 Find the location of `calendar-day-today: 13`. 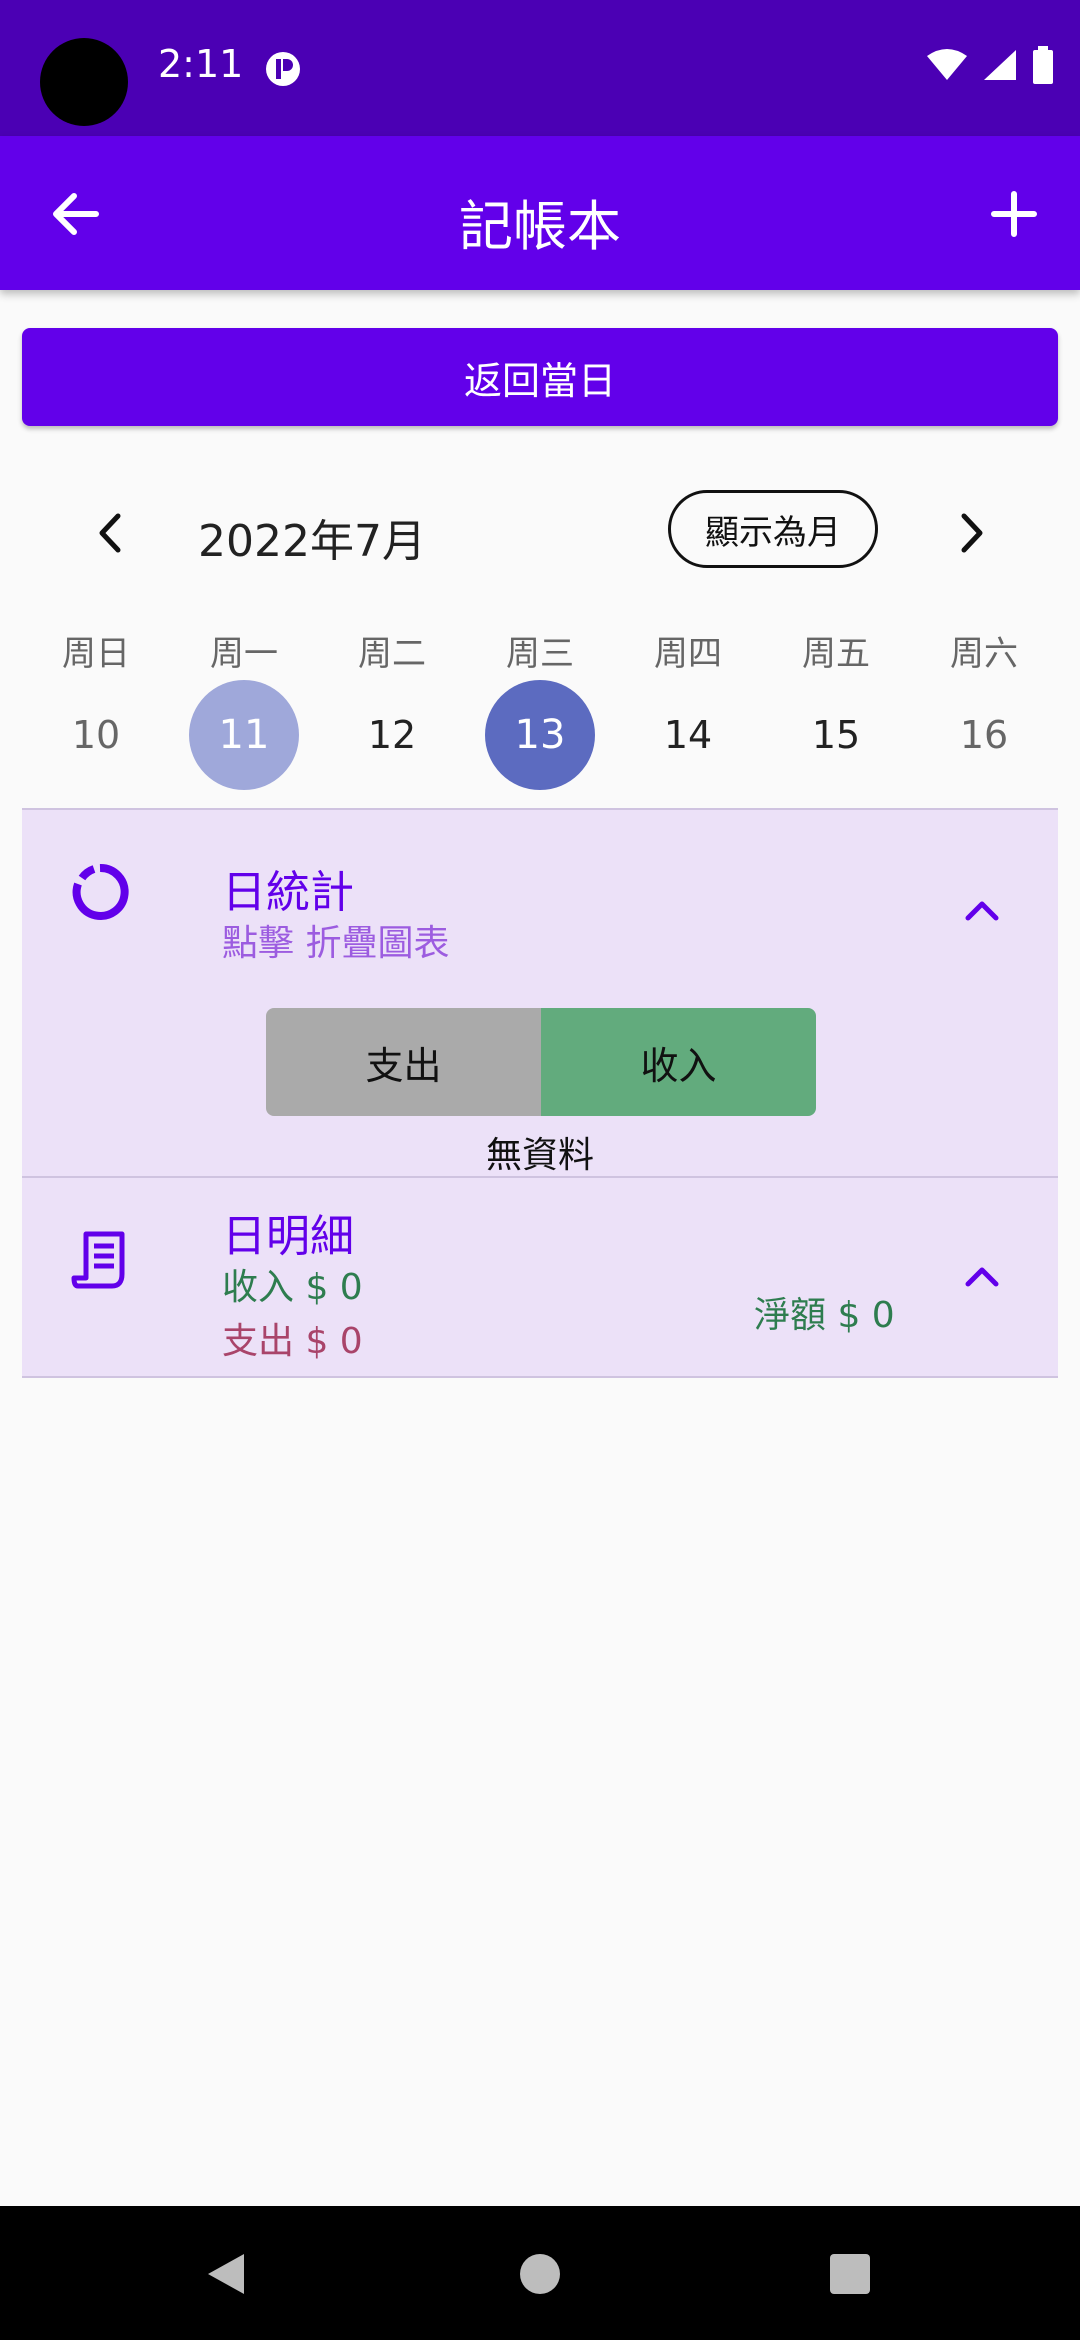

calendar-day-today: 13 is located at coordinates (540, 735).